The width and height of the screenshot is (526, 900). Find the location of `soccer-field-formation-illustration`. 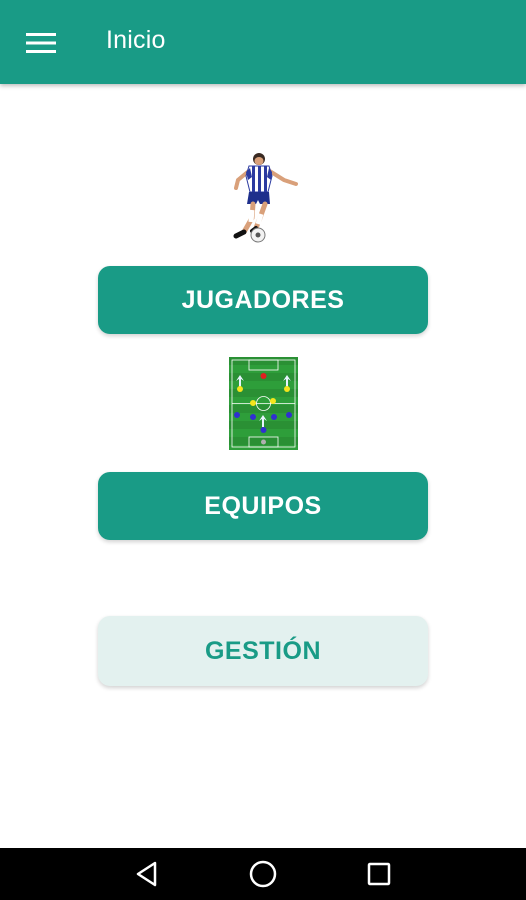

soccer-field-formation-illustration is located at coordinates (263, 403).